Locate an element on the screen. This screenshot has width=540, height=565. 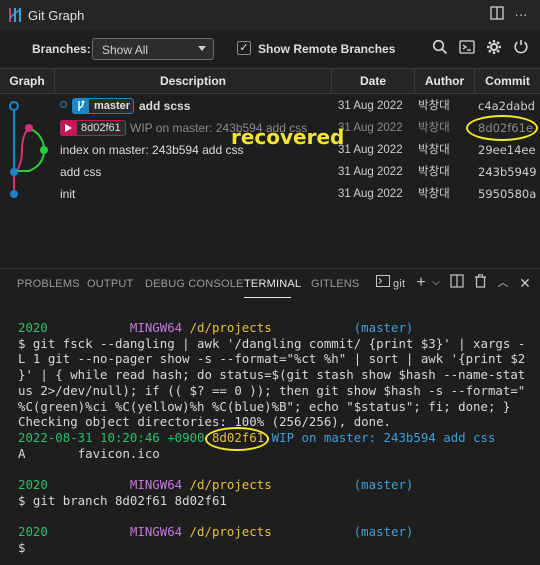
show-remote-branches-checkbox: ✓ is located at coordinates (244, 48).